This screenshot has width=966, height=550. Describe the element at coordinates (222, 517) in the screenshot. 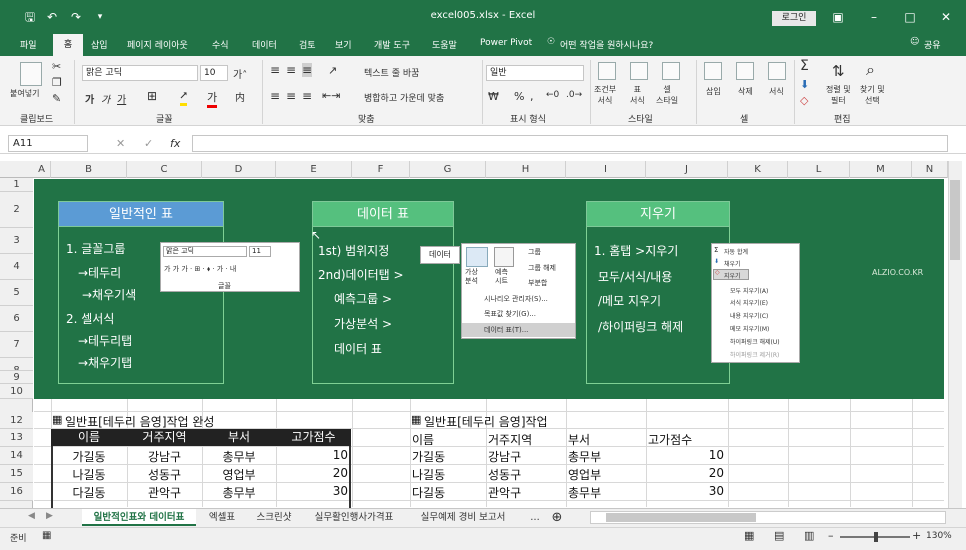

I see `sheet-tab: 엑셀표` at that location.